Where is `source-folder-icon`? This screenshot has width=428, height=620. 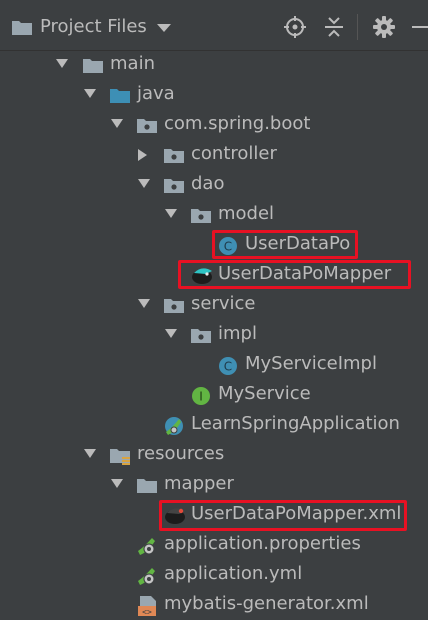 source-folder-icon is located at coordinates (120, 96).